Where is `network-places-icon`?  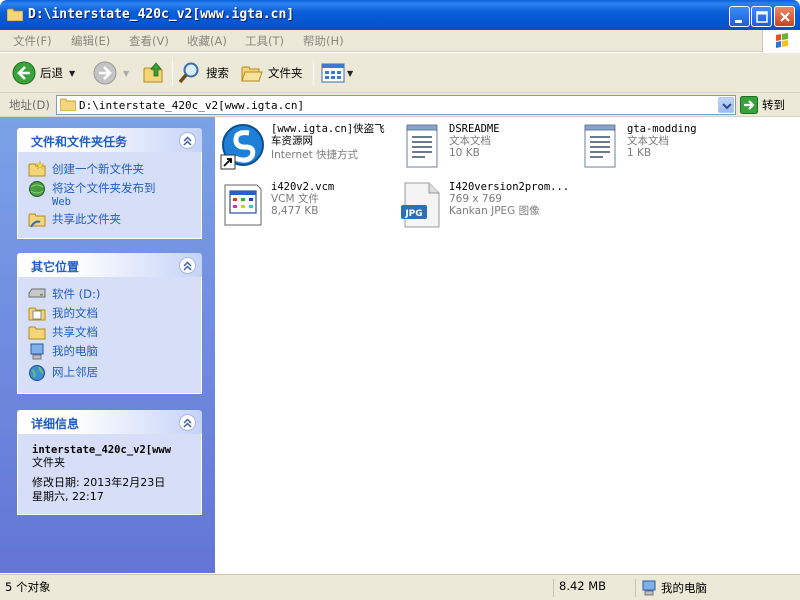
network-places-icon is located at coordinates (37, 373).